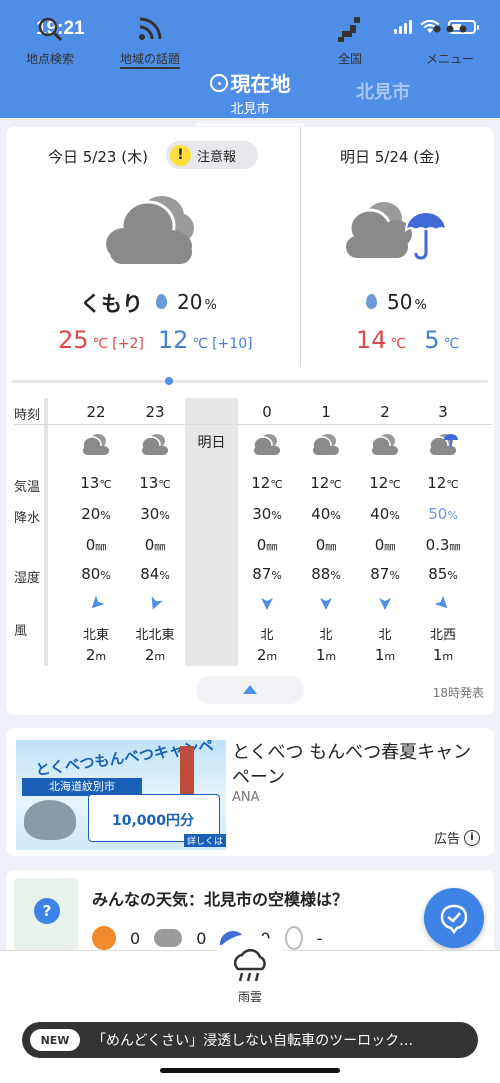 The image size is (500, 1083). I want to click on hour-value: 1, so click(326, 412).